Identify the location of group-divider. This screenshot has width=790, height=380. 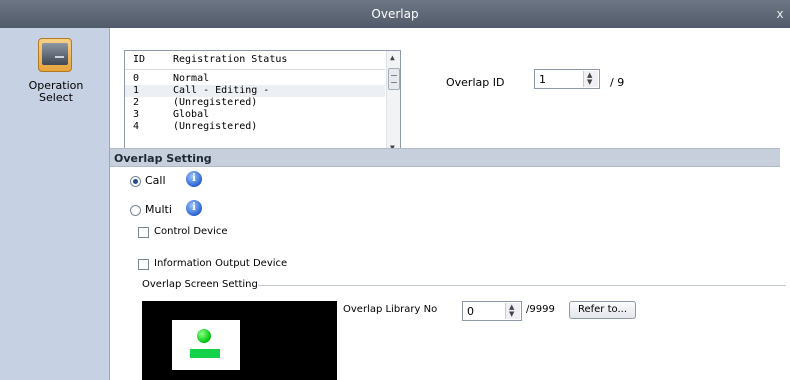
(522, 285).